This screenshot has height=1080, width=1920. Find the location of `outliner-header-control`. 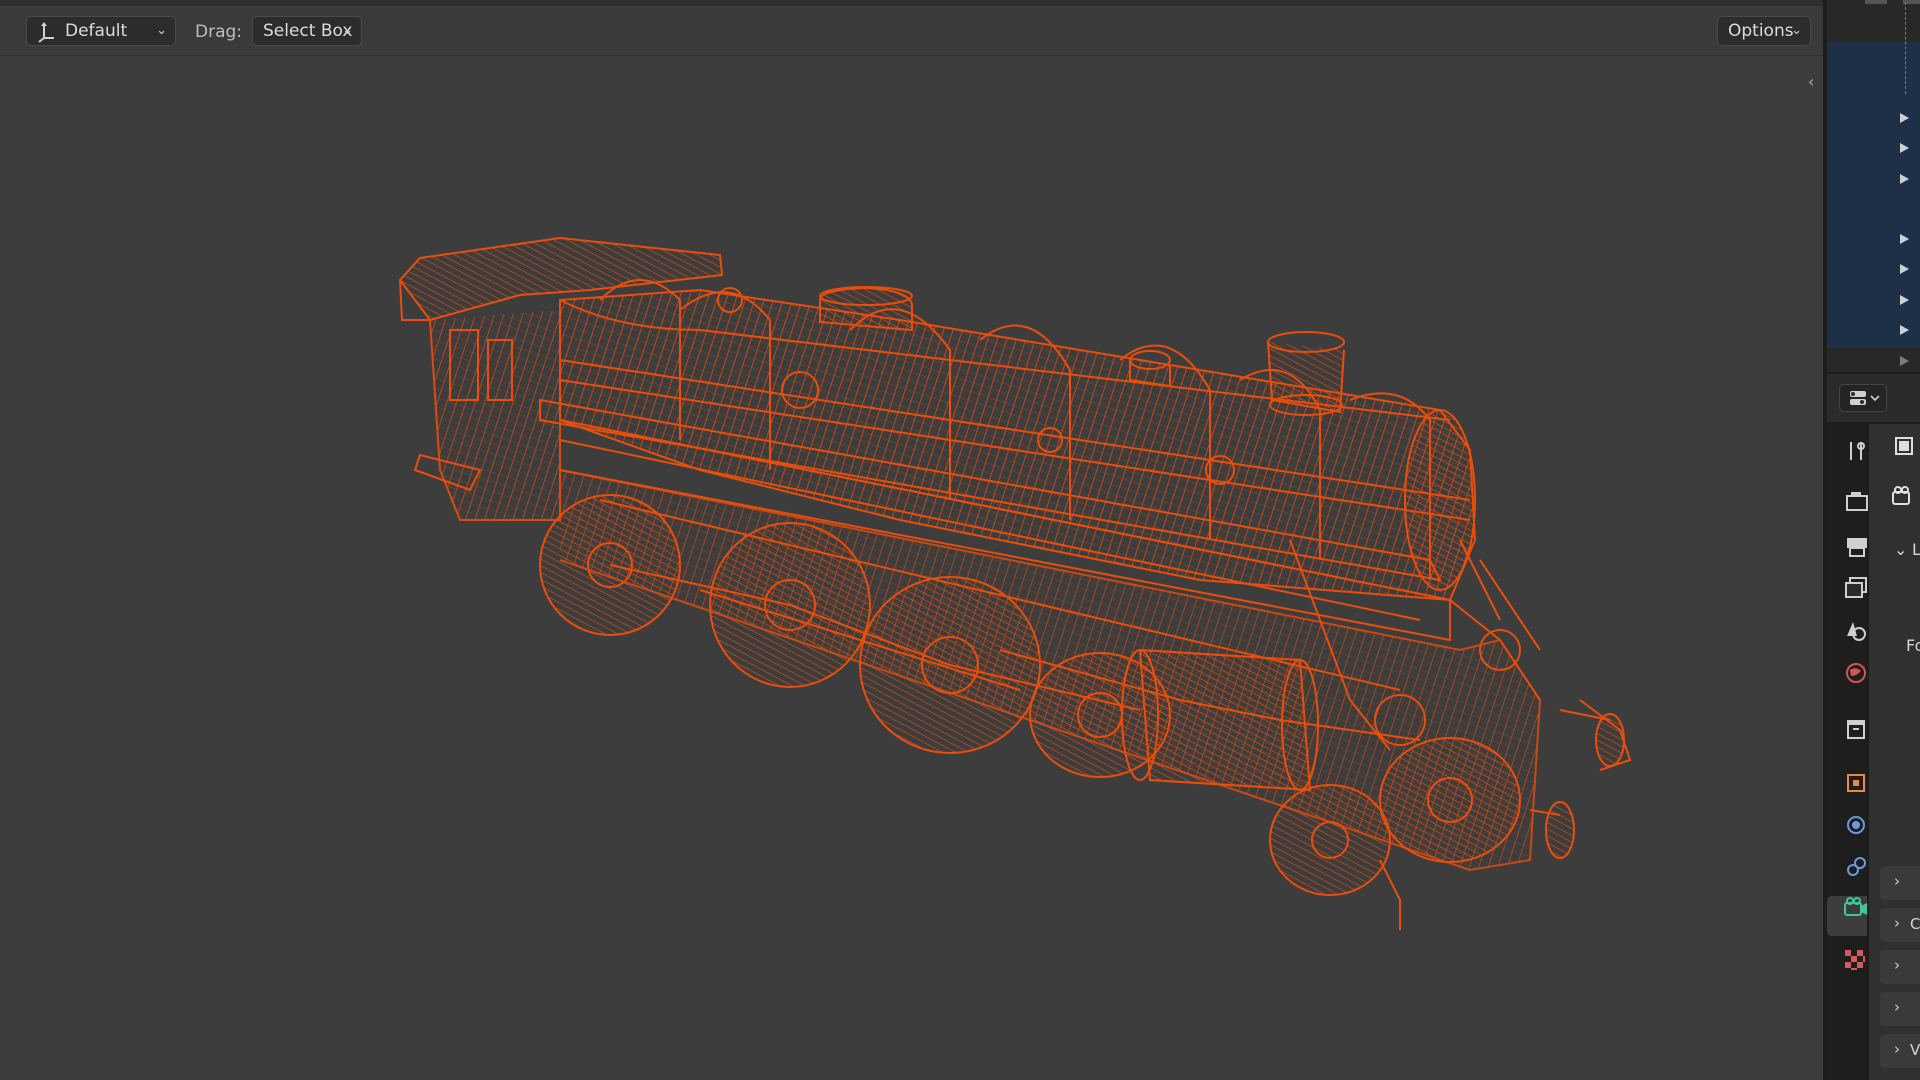

outliner-header-control is located at coordinates (1876, 2).